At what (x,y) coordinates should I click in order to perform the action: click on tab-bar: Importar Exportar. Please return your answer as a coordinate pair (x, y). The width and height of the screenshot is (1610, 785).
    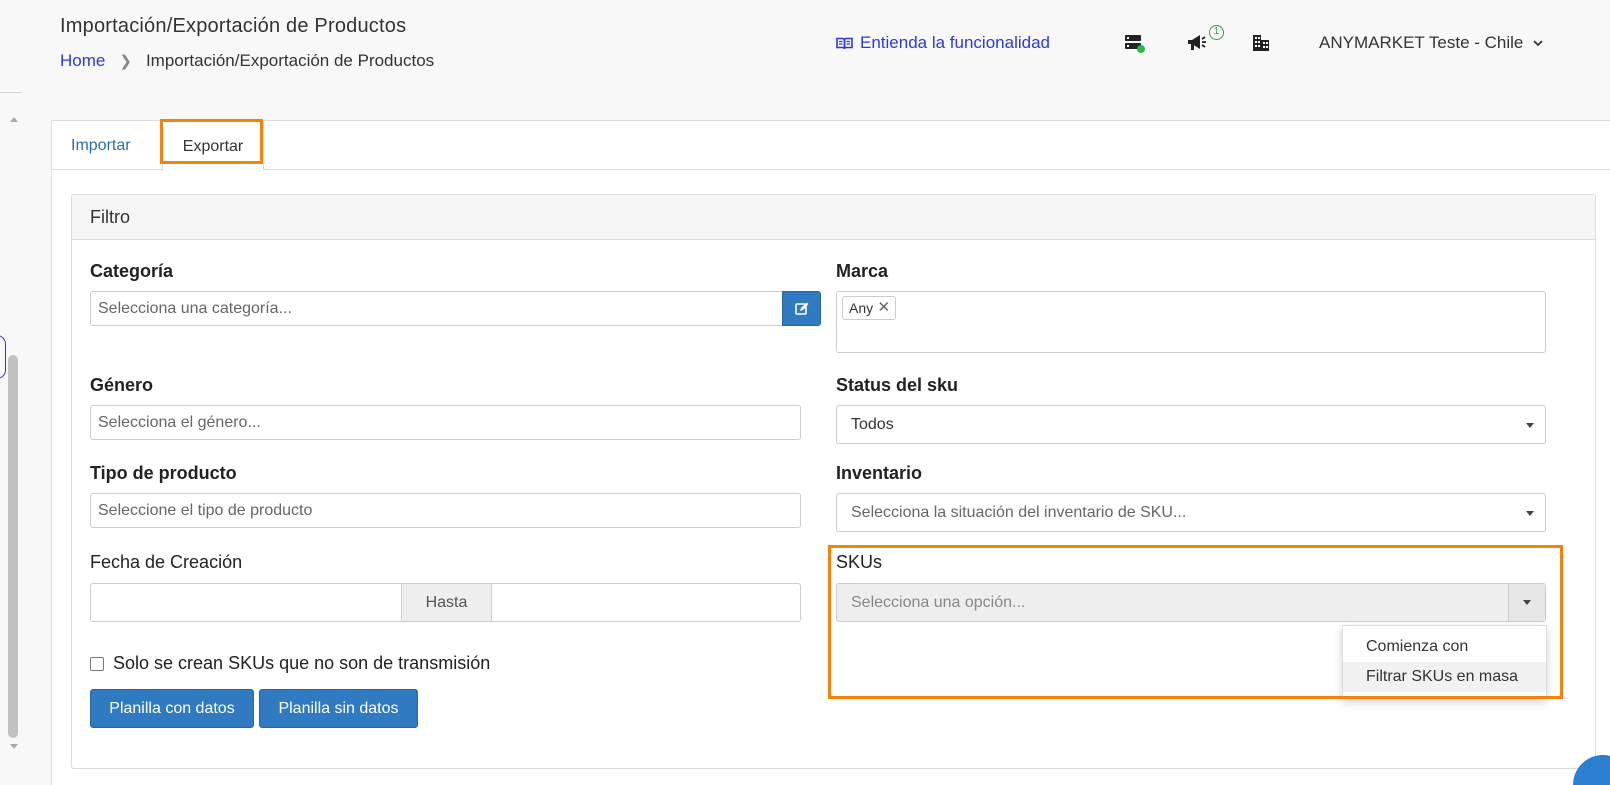
    Looking at the image, I should click on (831, 146).